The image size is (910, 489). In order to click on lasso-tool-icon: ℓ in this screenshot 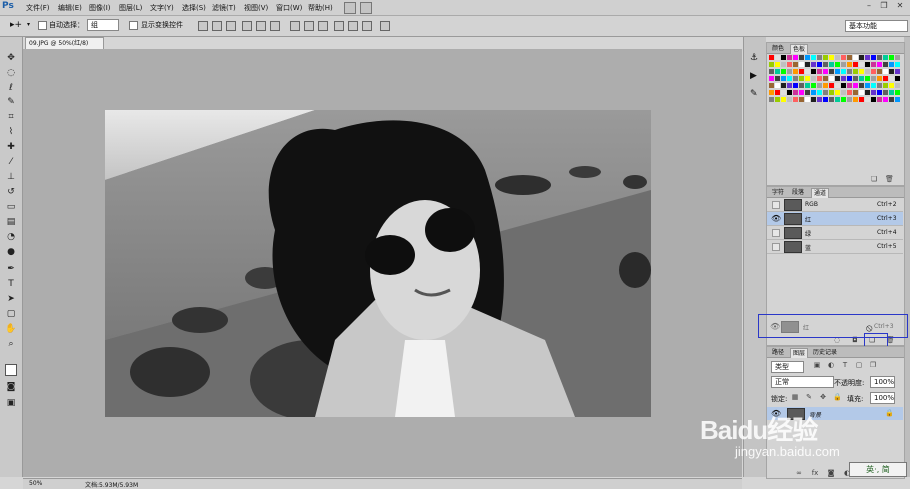, I will do `click(11, 88)`.